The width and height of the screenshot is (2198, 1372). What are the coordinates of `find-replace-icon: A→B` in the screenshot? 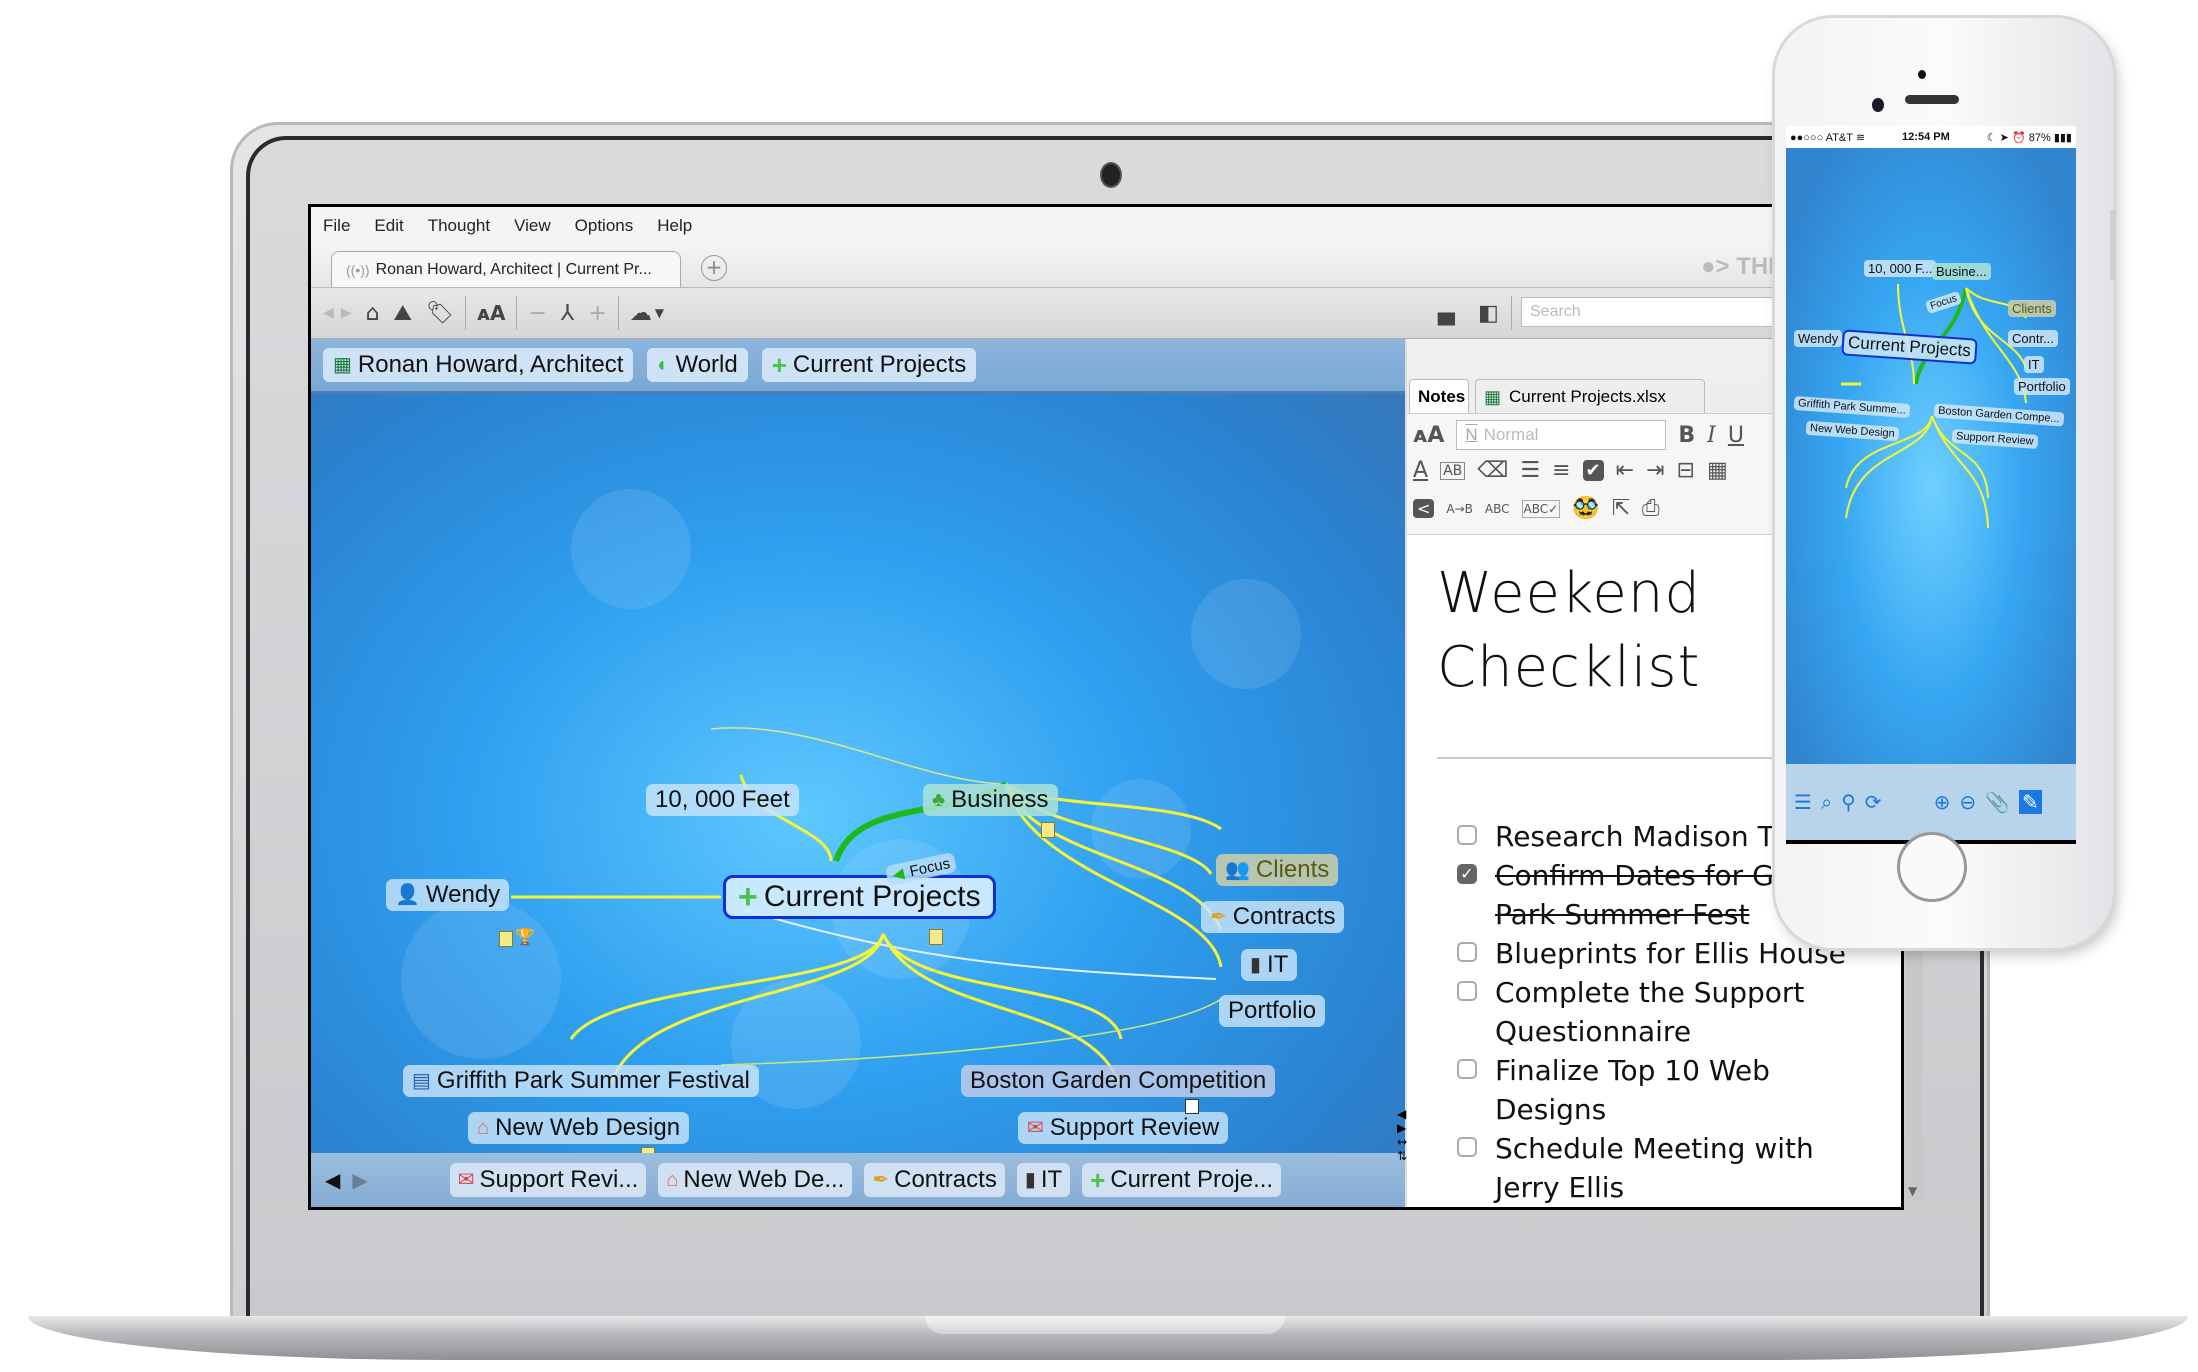 It's located at (1459, 509).